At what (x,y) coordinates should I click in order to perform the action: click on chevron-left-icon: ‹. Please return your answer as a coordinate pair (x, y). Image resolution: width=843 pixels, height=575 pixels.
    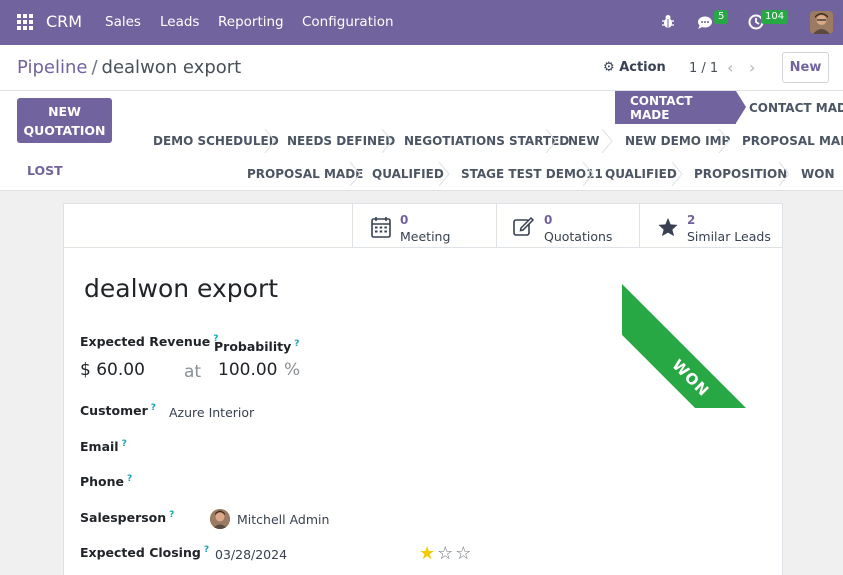
    Looking at the image, I should click on (730, 67).